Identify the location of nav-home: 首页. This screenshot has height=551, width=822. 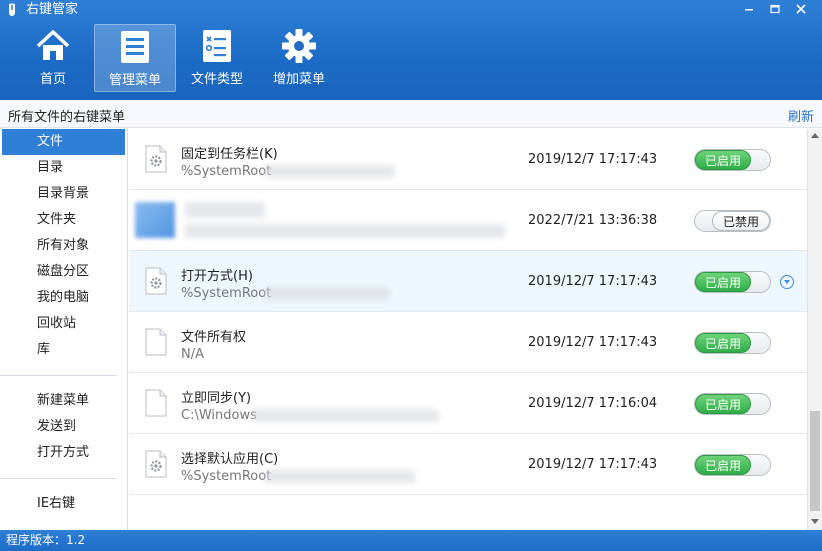
(53, 58).